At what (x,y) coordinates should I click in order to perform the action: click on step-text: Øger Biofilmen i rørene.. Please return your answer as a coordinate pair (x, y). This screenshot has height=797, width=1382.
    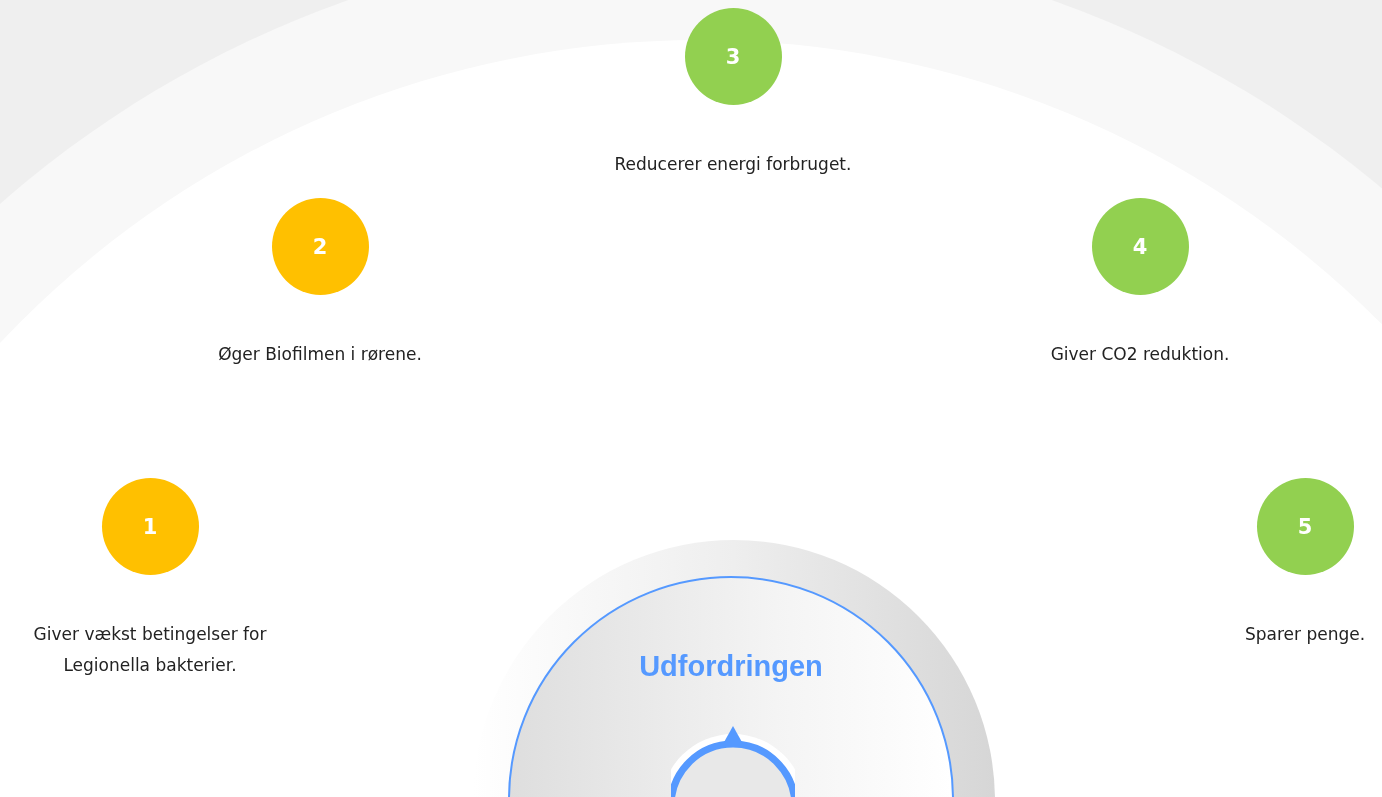
    Looking at the image, I should click on (320, 354).